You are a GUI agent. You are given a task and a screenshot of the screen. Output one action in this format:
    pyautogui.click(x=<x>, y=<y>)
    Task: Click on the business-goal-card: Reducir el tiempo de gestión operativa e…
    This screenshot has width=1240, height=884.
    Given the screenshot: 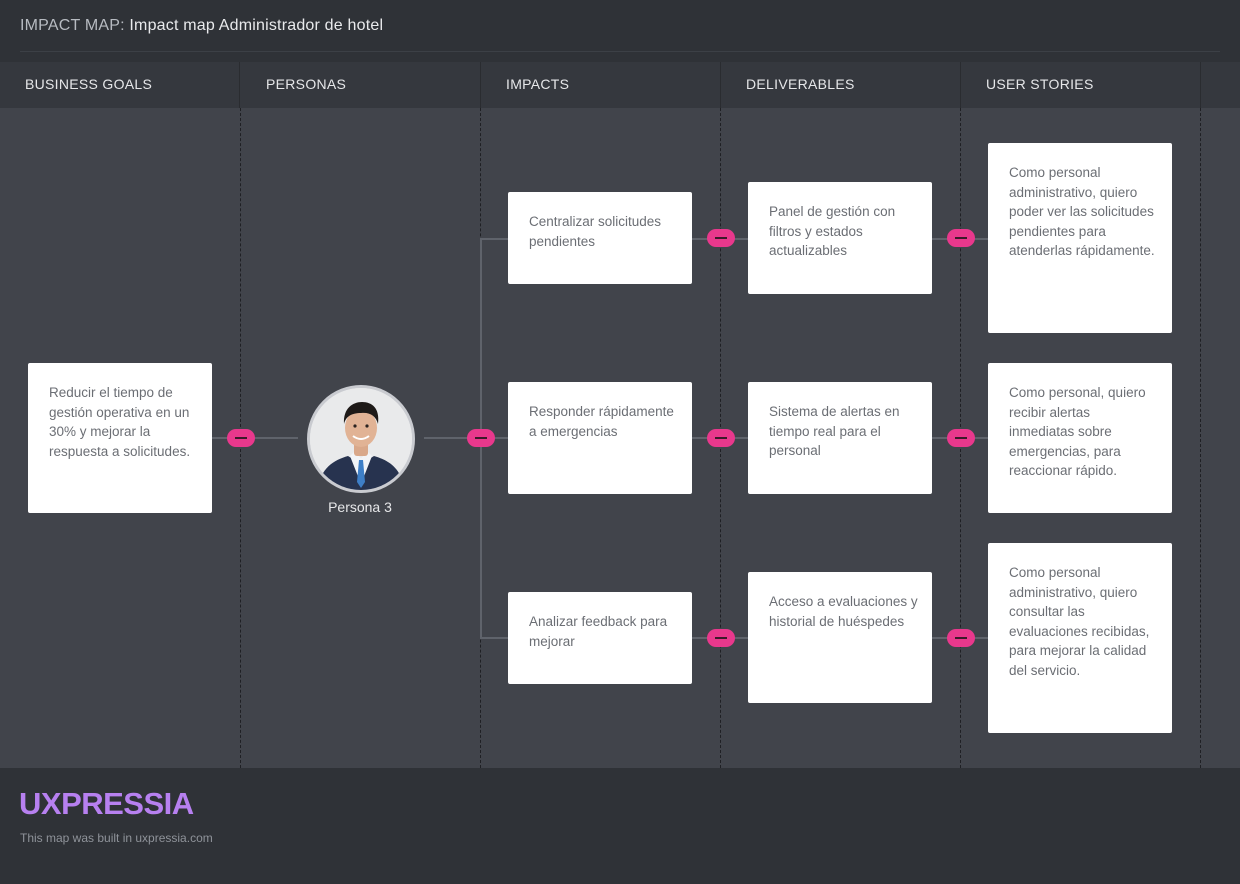 What is the action you would take?
    pyautogui.click(x=120, y=438)
    